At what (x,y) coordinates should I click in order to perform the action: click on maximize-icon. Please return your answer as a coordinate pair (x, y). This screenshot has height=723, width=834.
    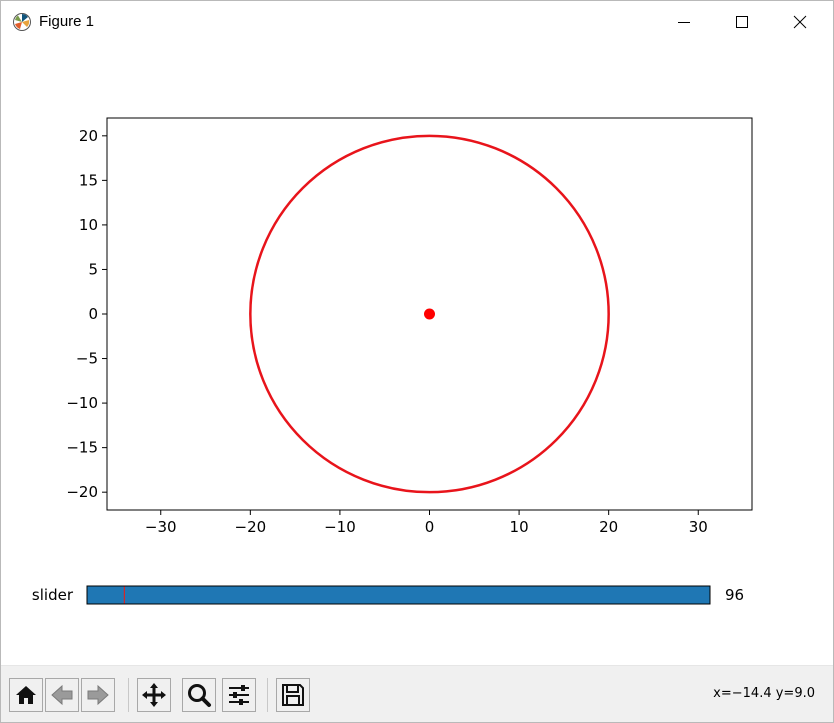
    Looking at the image, I should click on (742, 22).